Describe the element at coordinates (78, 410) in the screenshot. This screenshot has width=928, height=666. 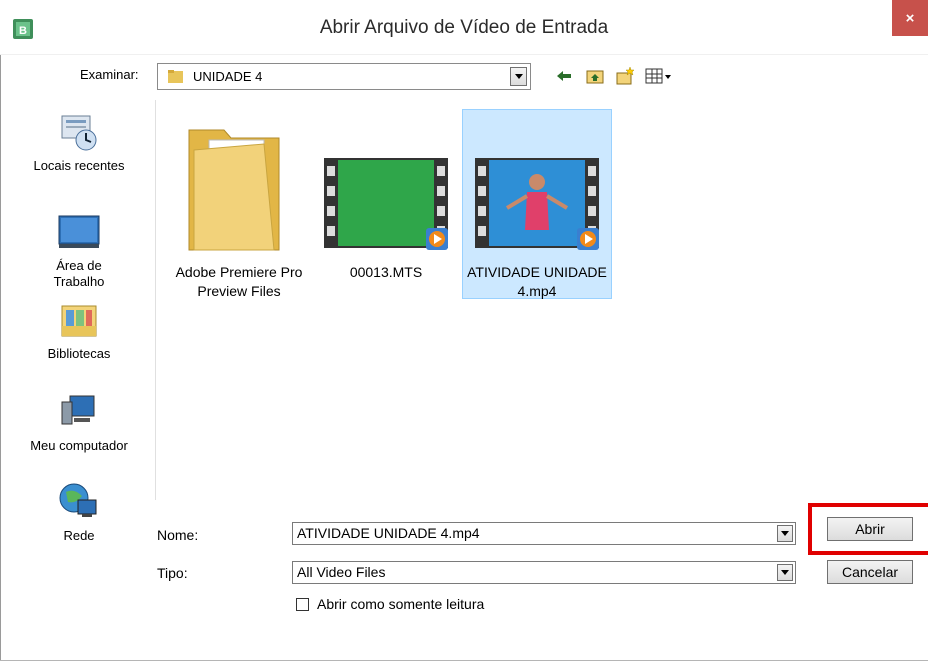
I see `computer-icon` at that location.